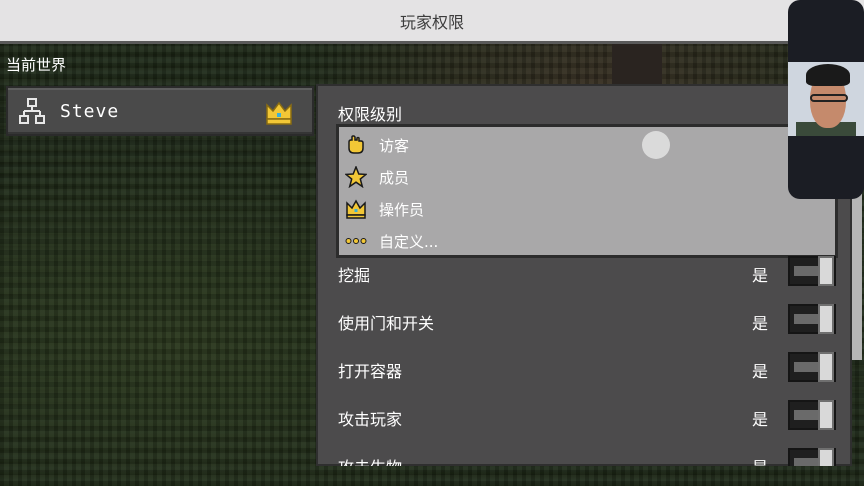  Describe the element at coordinates (370, 114) in the screenshot. I see `permission-level-label: 权限级别` at that location.